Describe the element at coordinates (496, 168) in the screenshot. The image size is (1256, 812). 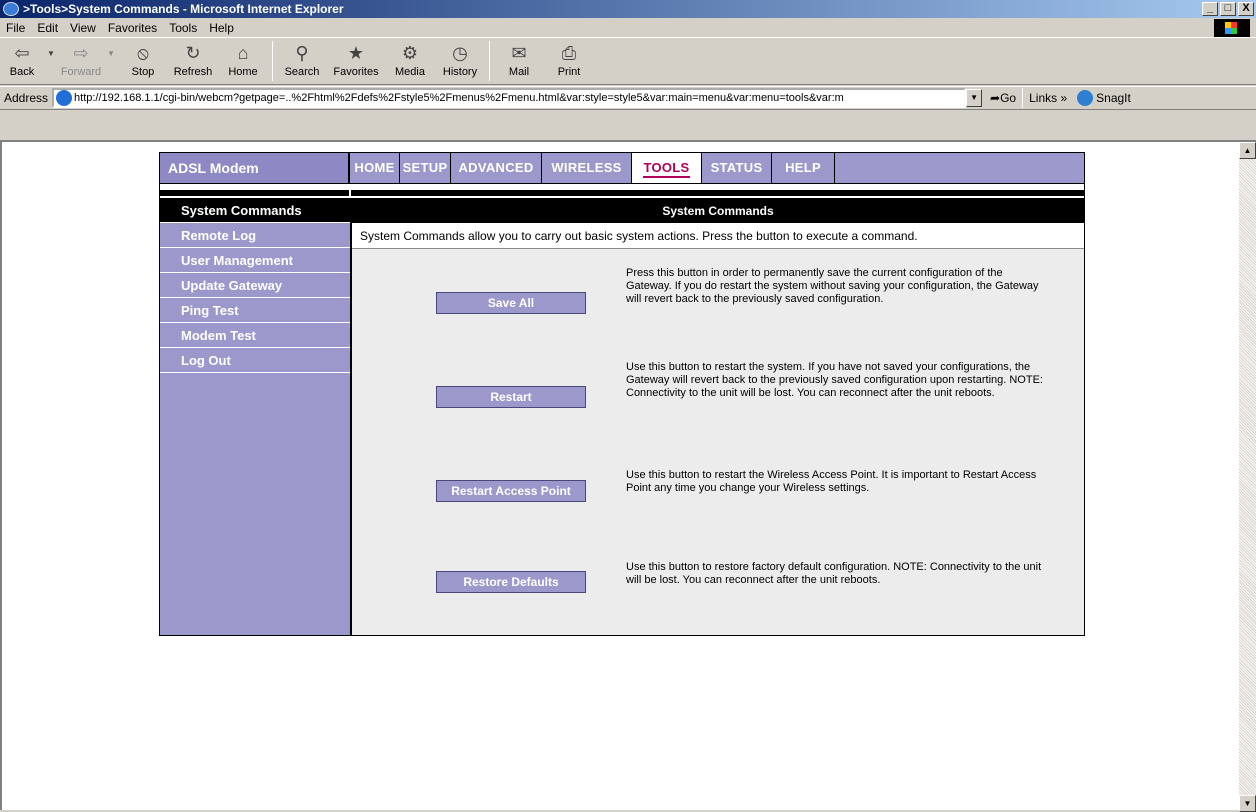
I see `nav-tab-advanced: ADVANCED` at that location.